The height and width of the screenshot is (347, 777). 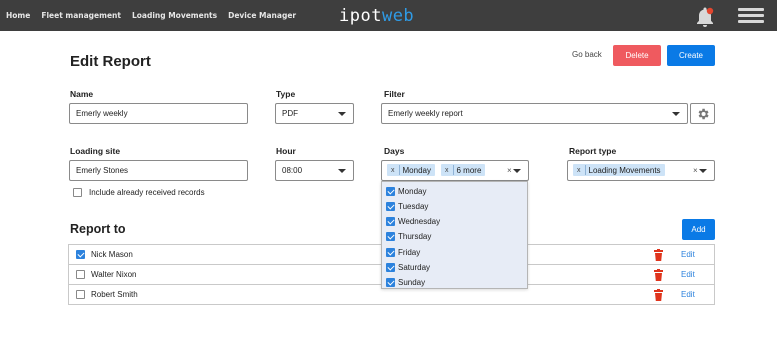 I want to click on filter-settings-button, so click(x=702, y=113).